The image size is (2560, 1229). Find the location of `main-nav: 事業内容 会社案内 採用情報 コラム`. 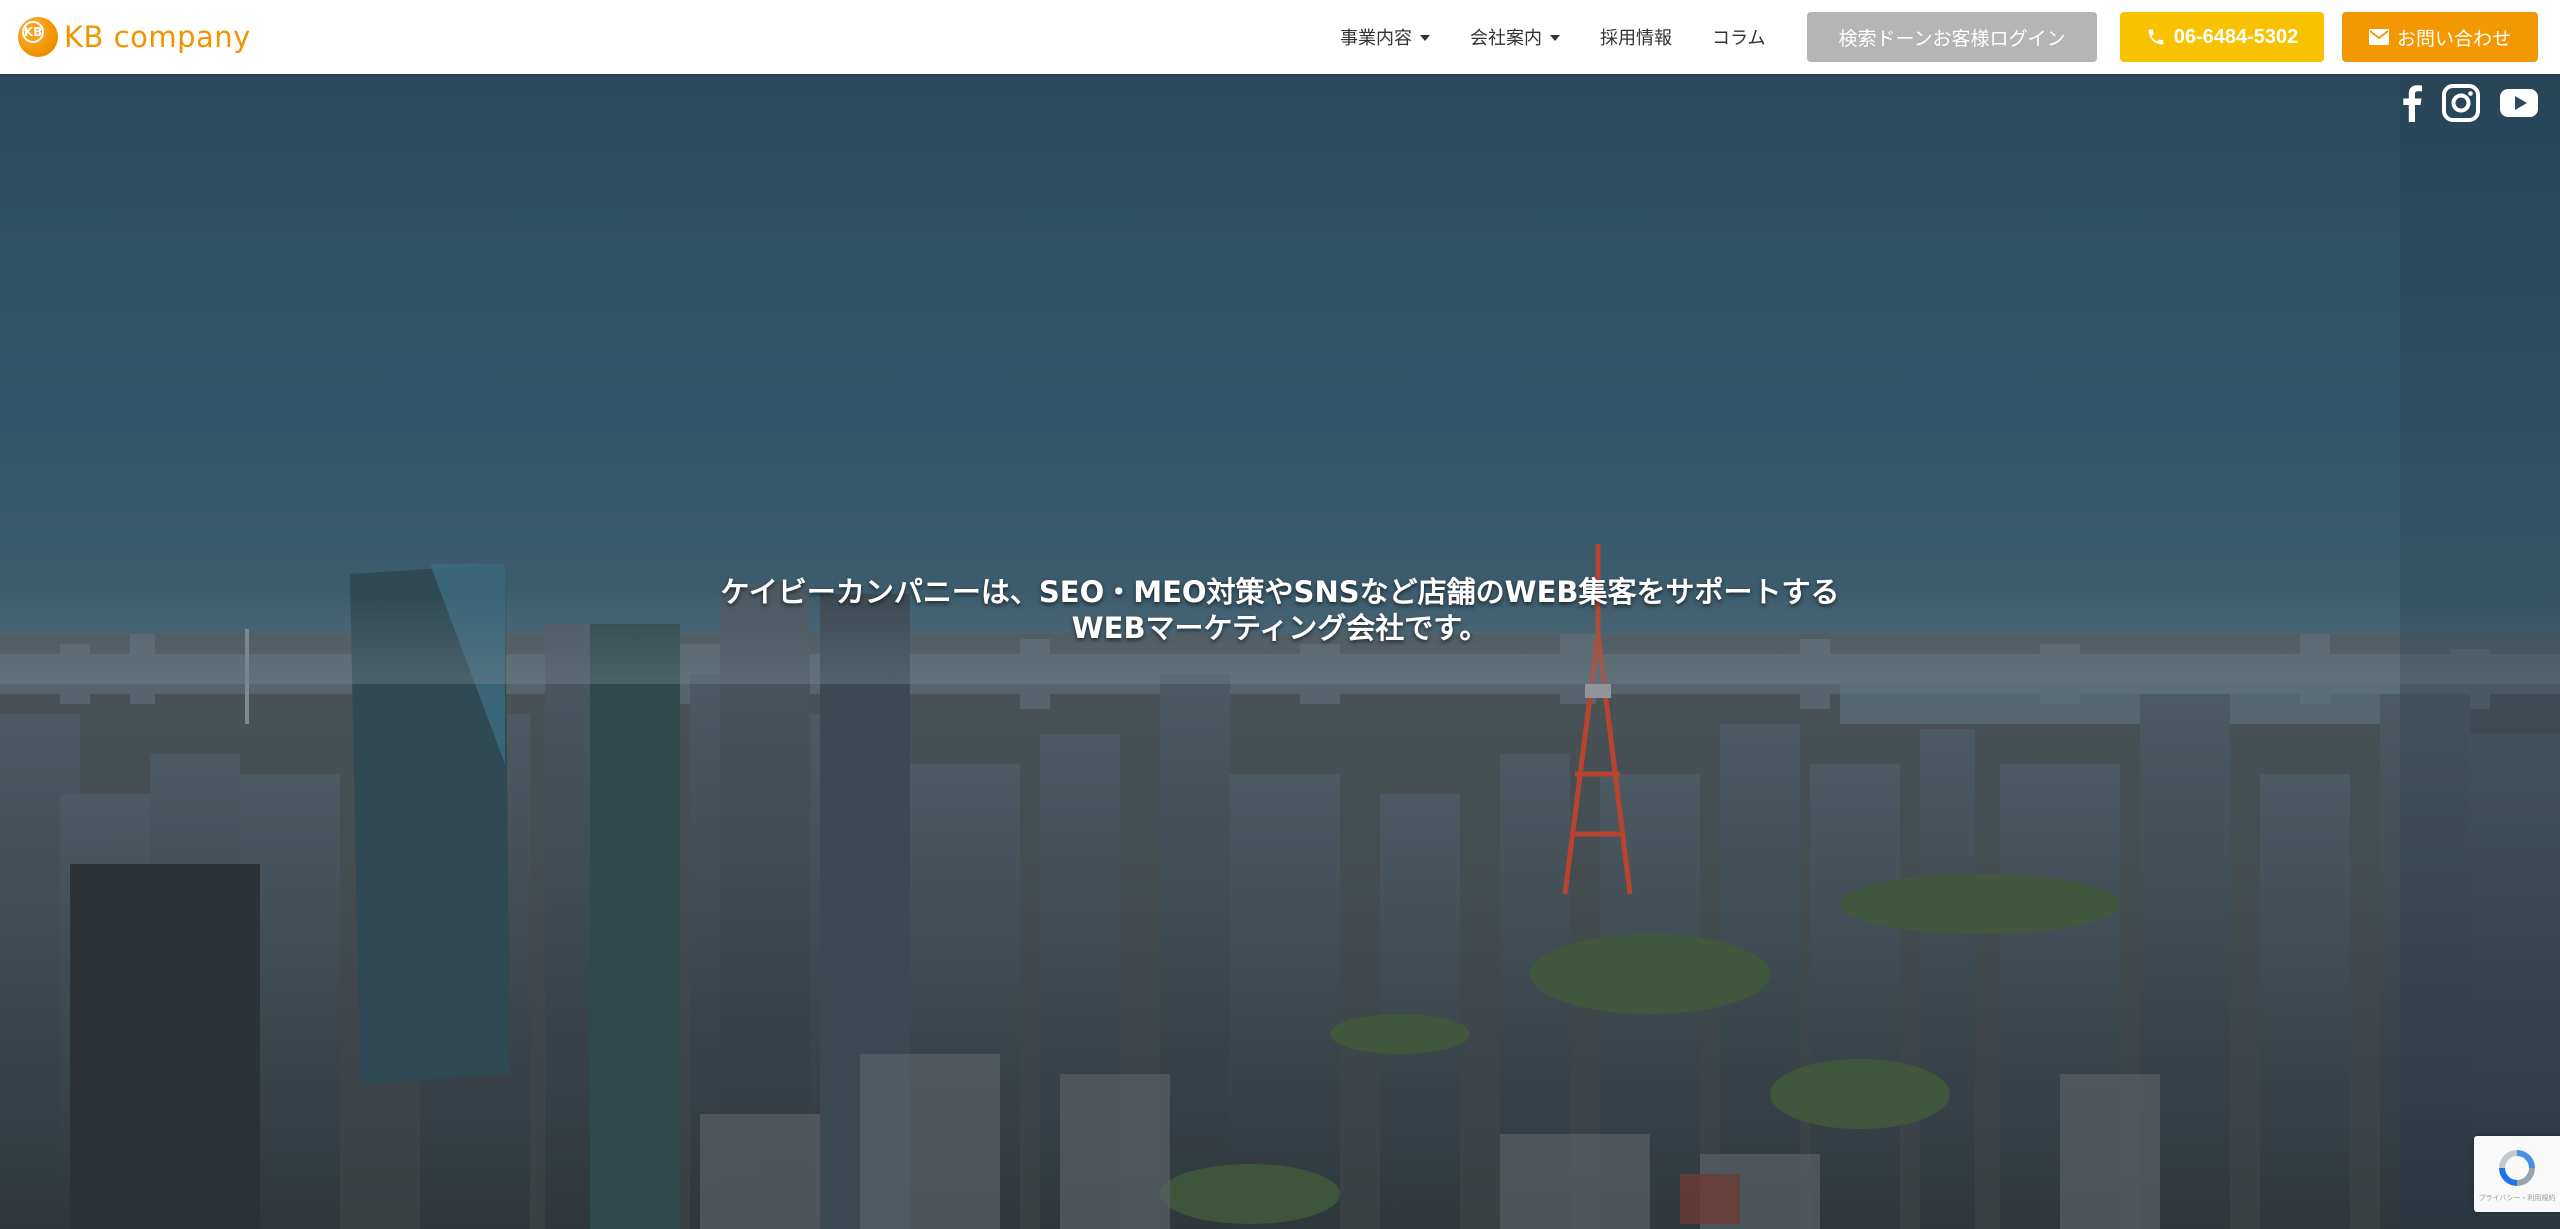

main-nav: 事業内容 会社案内 採用情報 コラム is located at coordinates (1572, 37).